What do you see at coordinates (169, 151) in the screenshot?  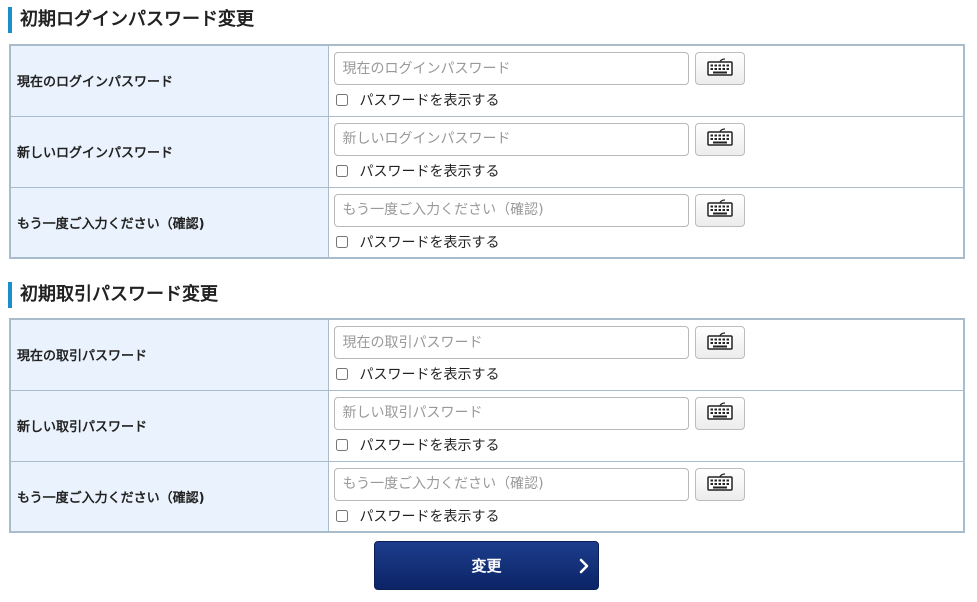 I see `new-login-password-label: 新しいログインパスワード` at bounding box center [169, 151].